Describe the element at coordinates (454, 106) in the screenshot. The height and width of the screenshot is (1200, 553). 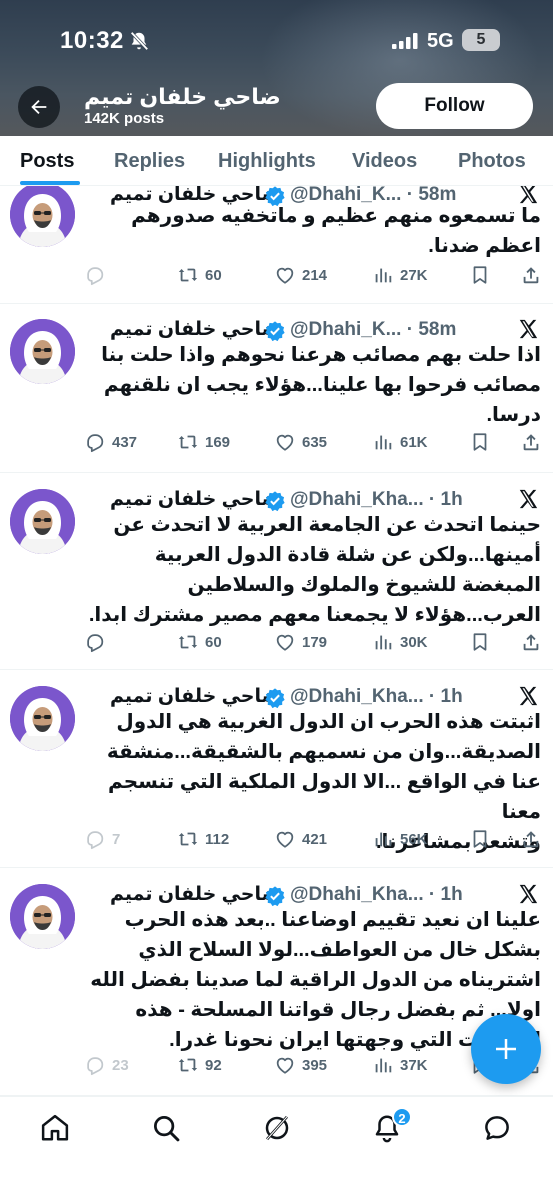
I see `follow-button: Follow` at that location.